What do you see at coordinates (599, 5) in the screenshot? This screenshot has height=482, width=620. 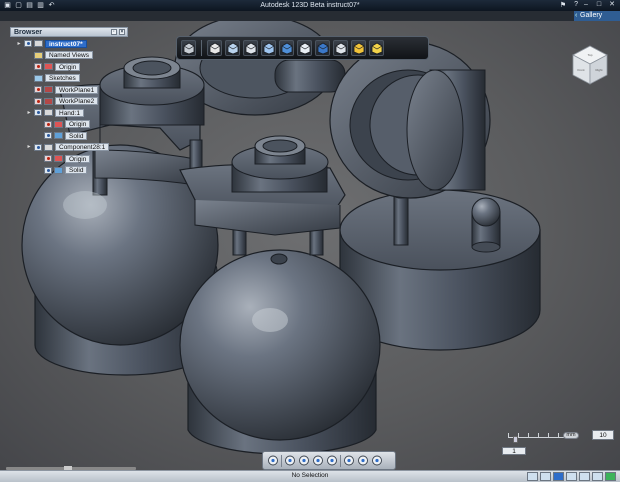 I see `maximize-icon: □` at bounding box center [599, 5].